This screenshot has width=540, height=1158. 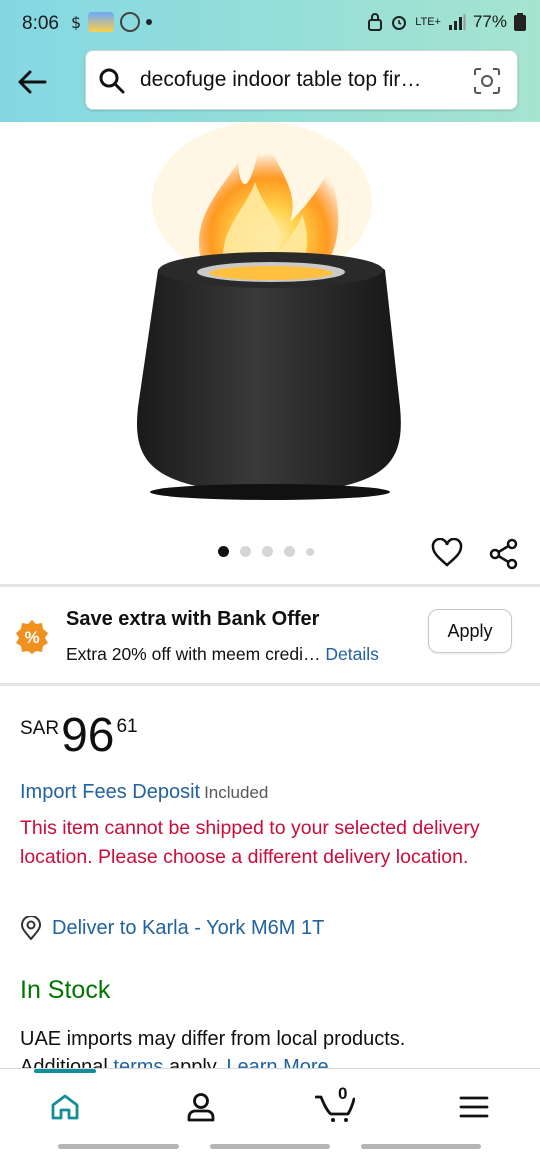 I want to click on account-icon, so click(x=201, y=1107).